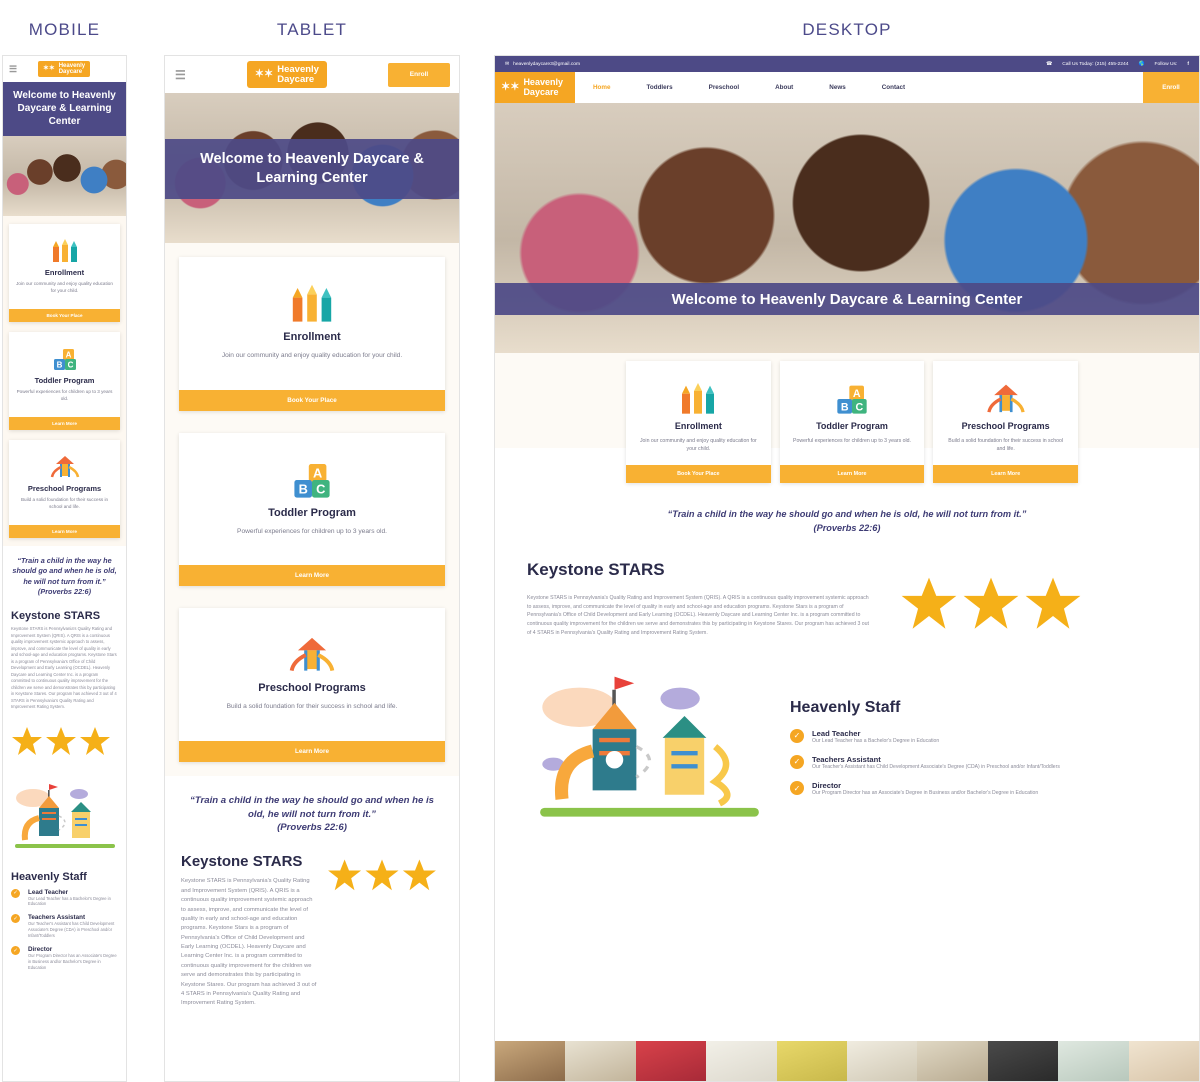  I want to click on nav-item-home: Home, so click(602, 87).